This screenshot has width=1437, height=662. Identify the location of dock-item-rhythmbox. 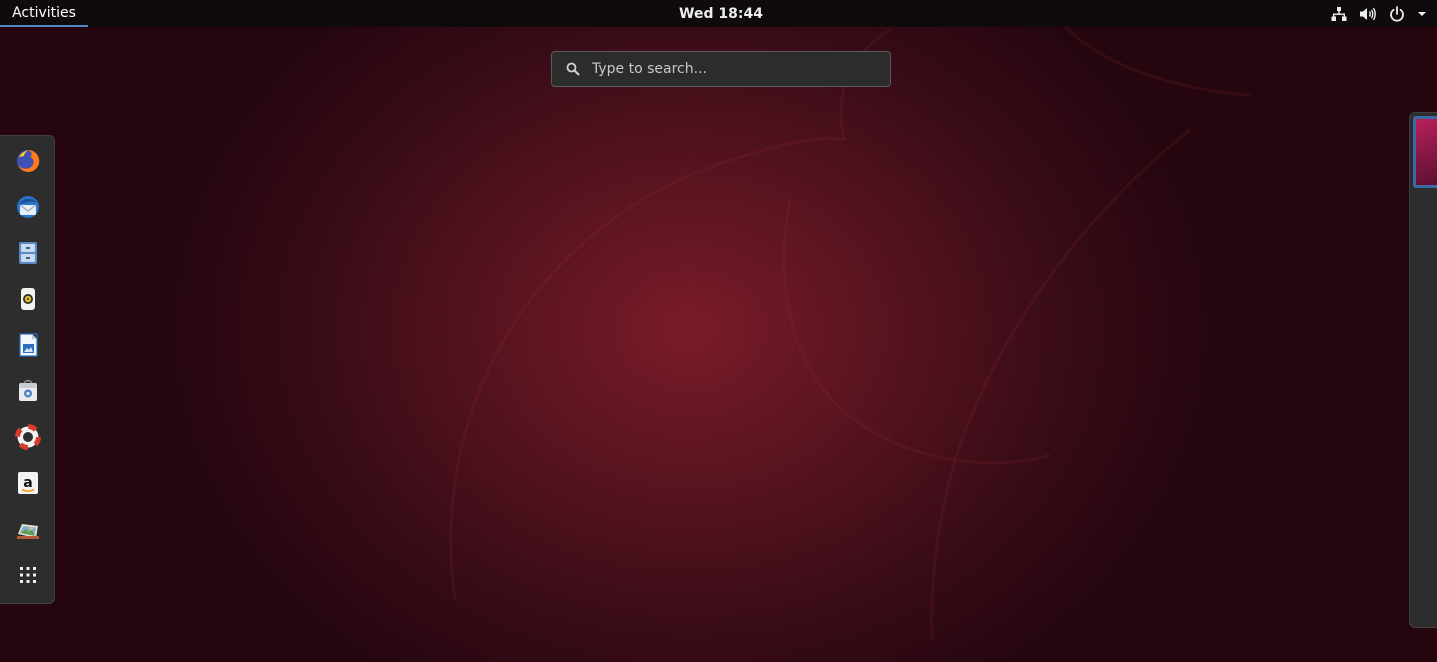
(27, 301).